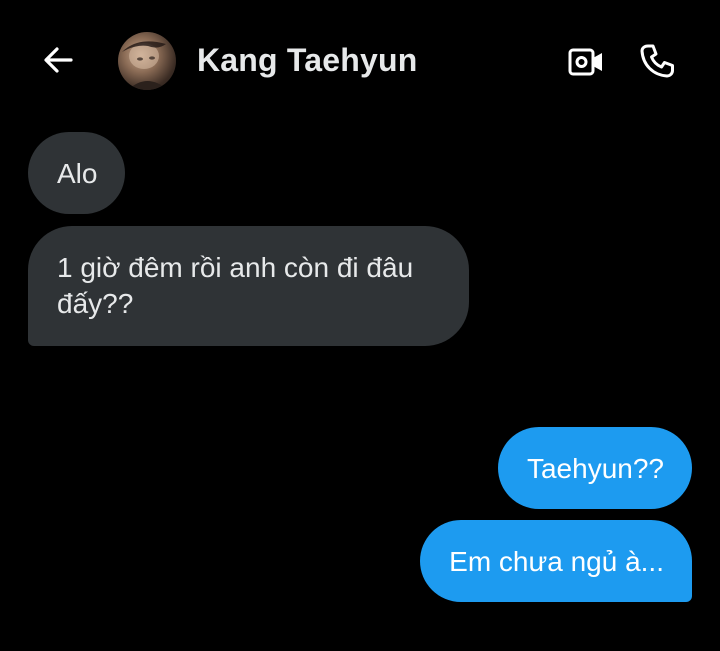  Describe the element at coordinates (145, 65) in the screenshot. I see `avatar-image` at that location.